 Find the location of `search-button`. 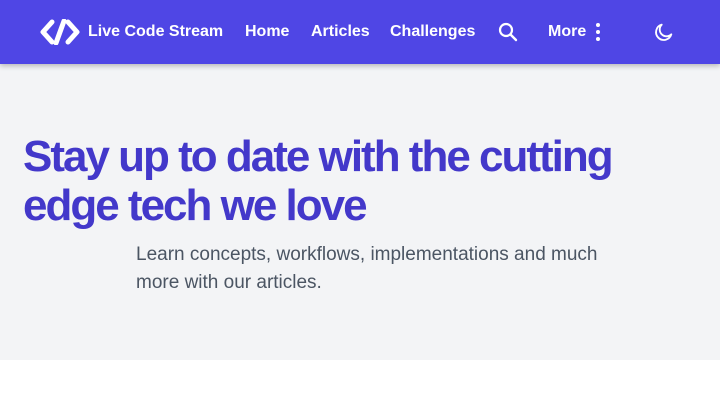

search-button is located at coordinates (508, 32).